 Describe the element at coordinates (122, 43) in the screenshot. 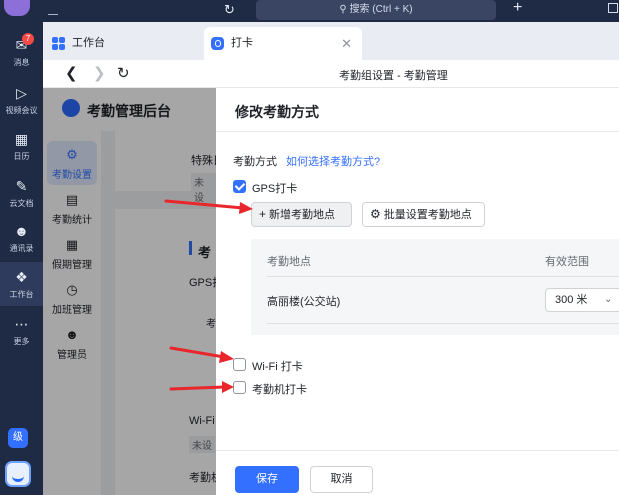

I see `tab-workplace: 工作台` at that location.